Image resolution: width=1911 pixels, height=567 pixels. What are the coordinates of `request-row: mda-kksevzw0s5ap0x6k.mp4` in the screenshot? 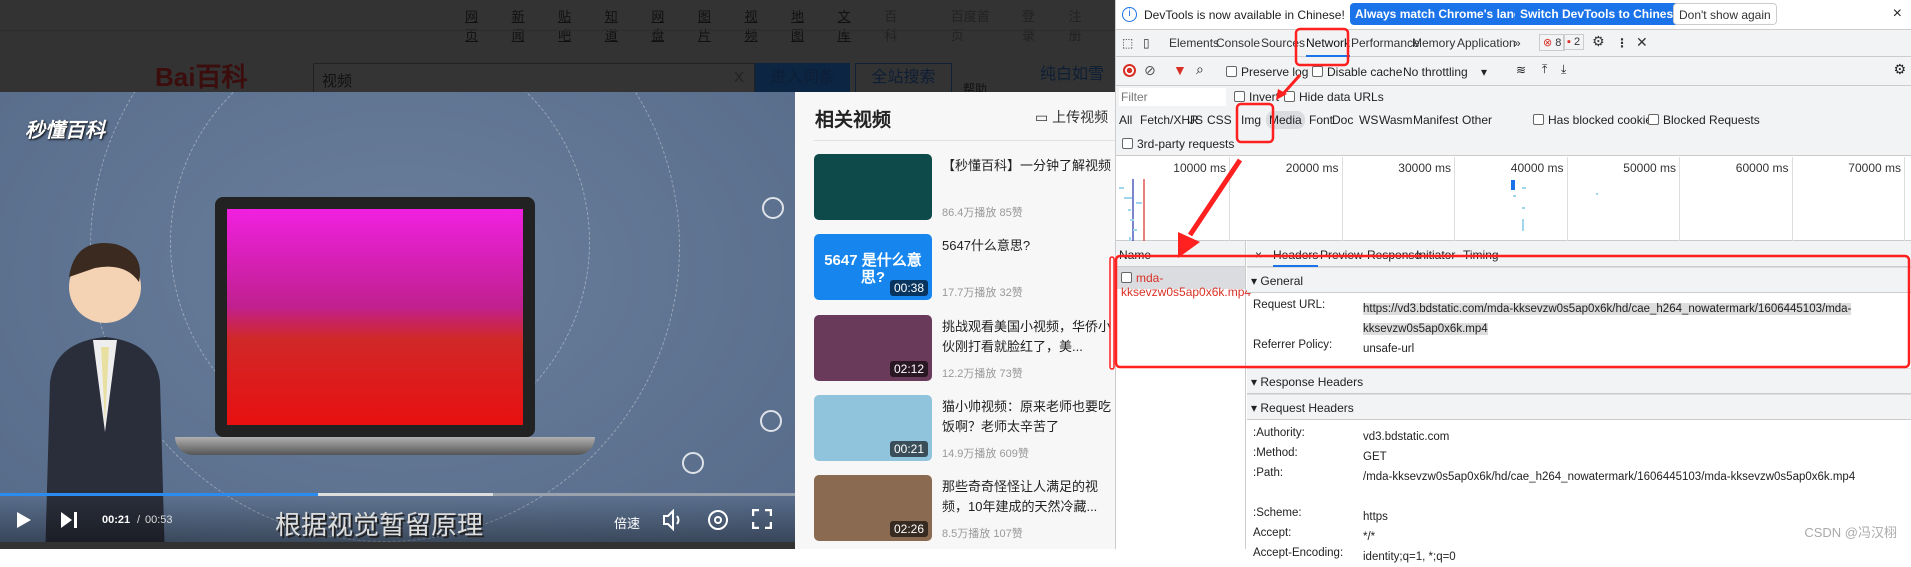 It's located at (1183, 283).